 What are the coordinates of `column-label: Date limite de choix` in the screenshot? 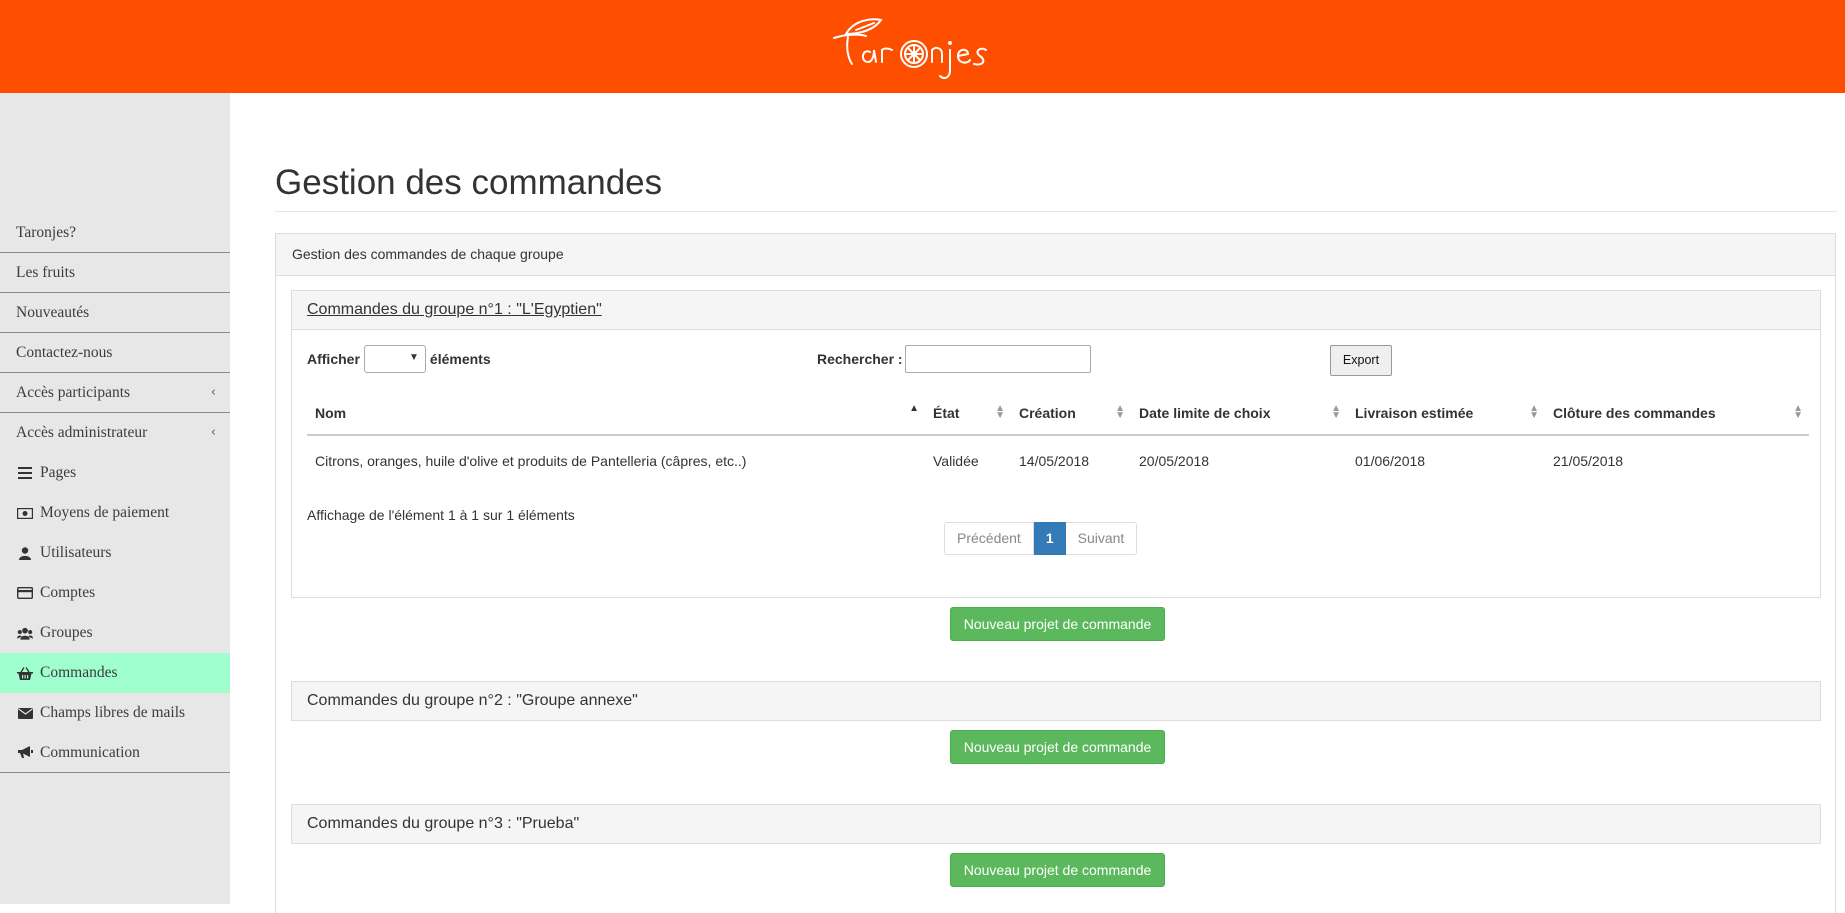 It's located at (1205, 412).